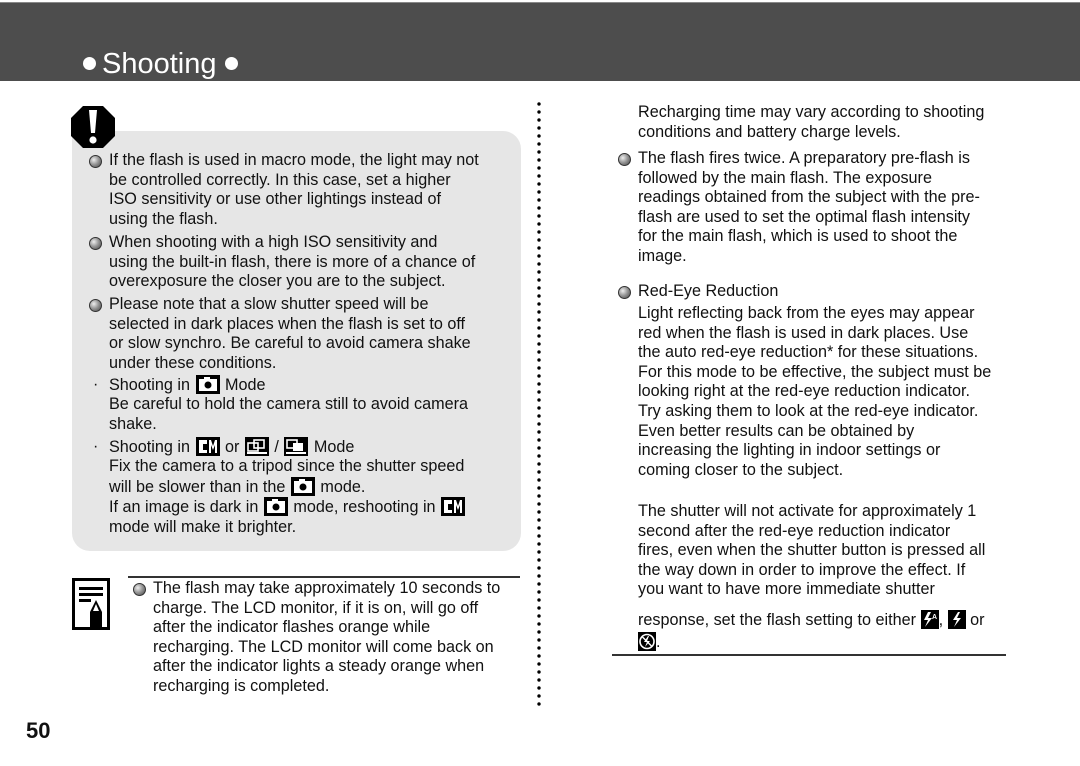  What do you see at coordinates (163, 218) in the screenshot?
I see `text-line: using the flash.` at bounding box center [163, 218].